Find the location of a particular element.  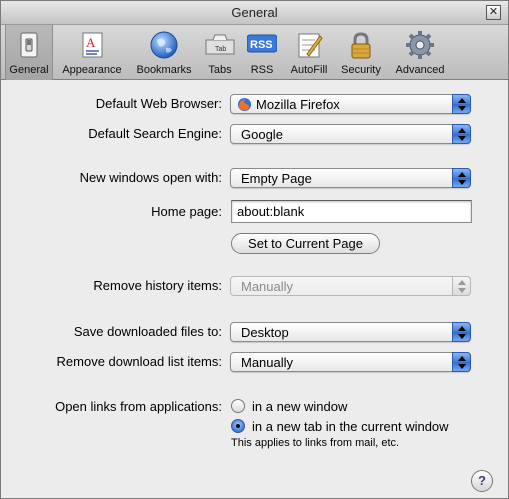

tab-appearance-label: Appearance is located at coordinates (92, 70).